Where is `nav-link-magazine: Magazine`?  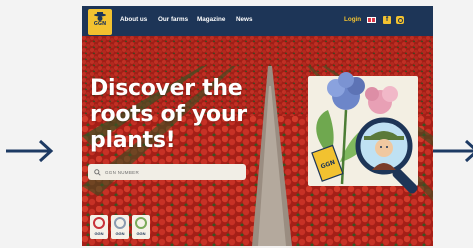
nav-link-magazine: Magazine is located at coordinates (211, 19).